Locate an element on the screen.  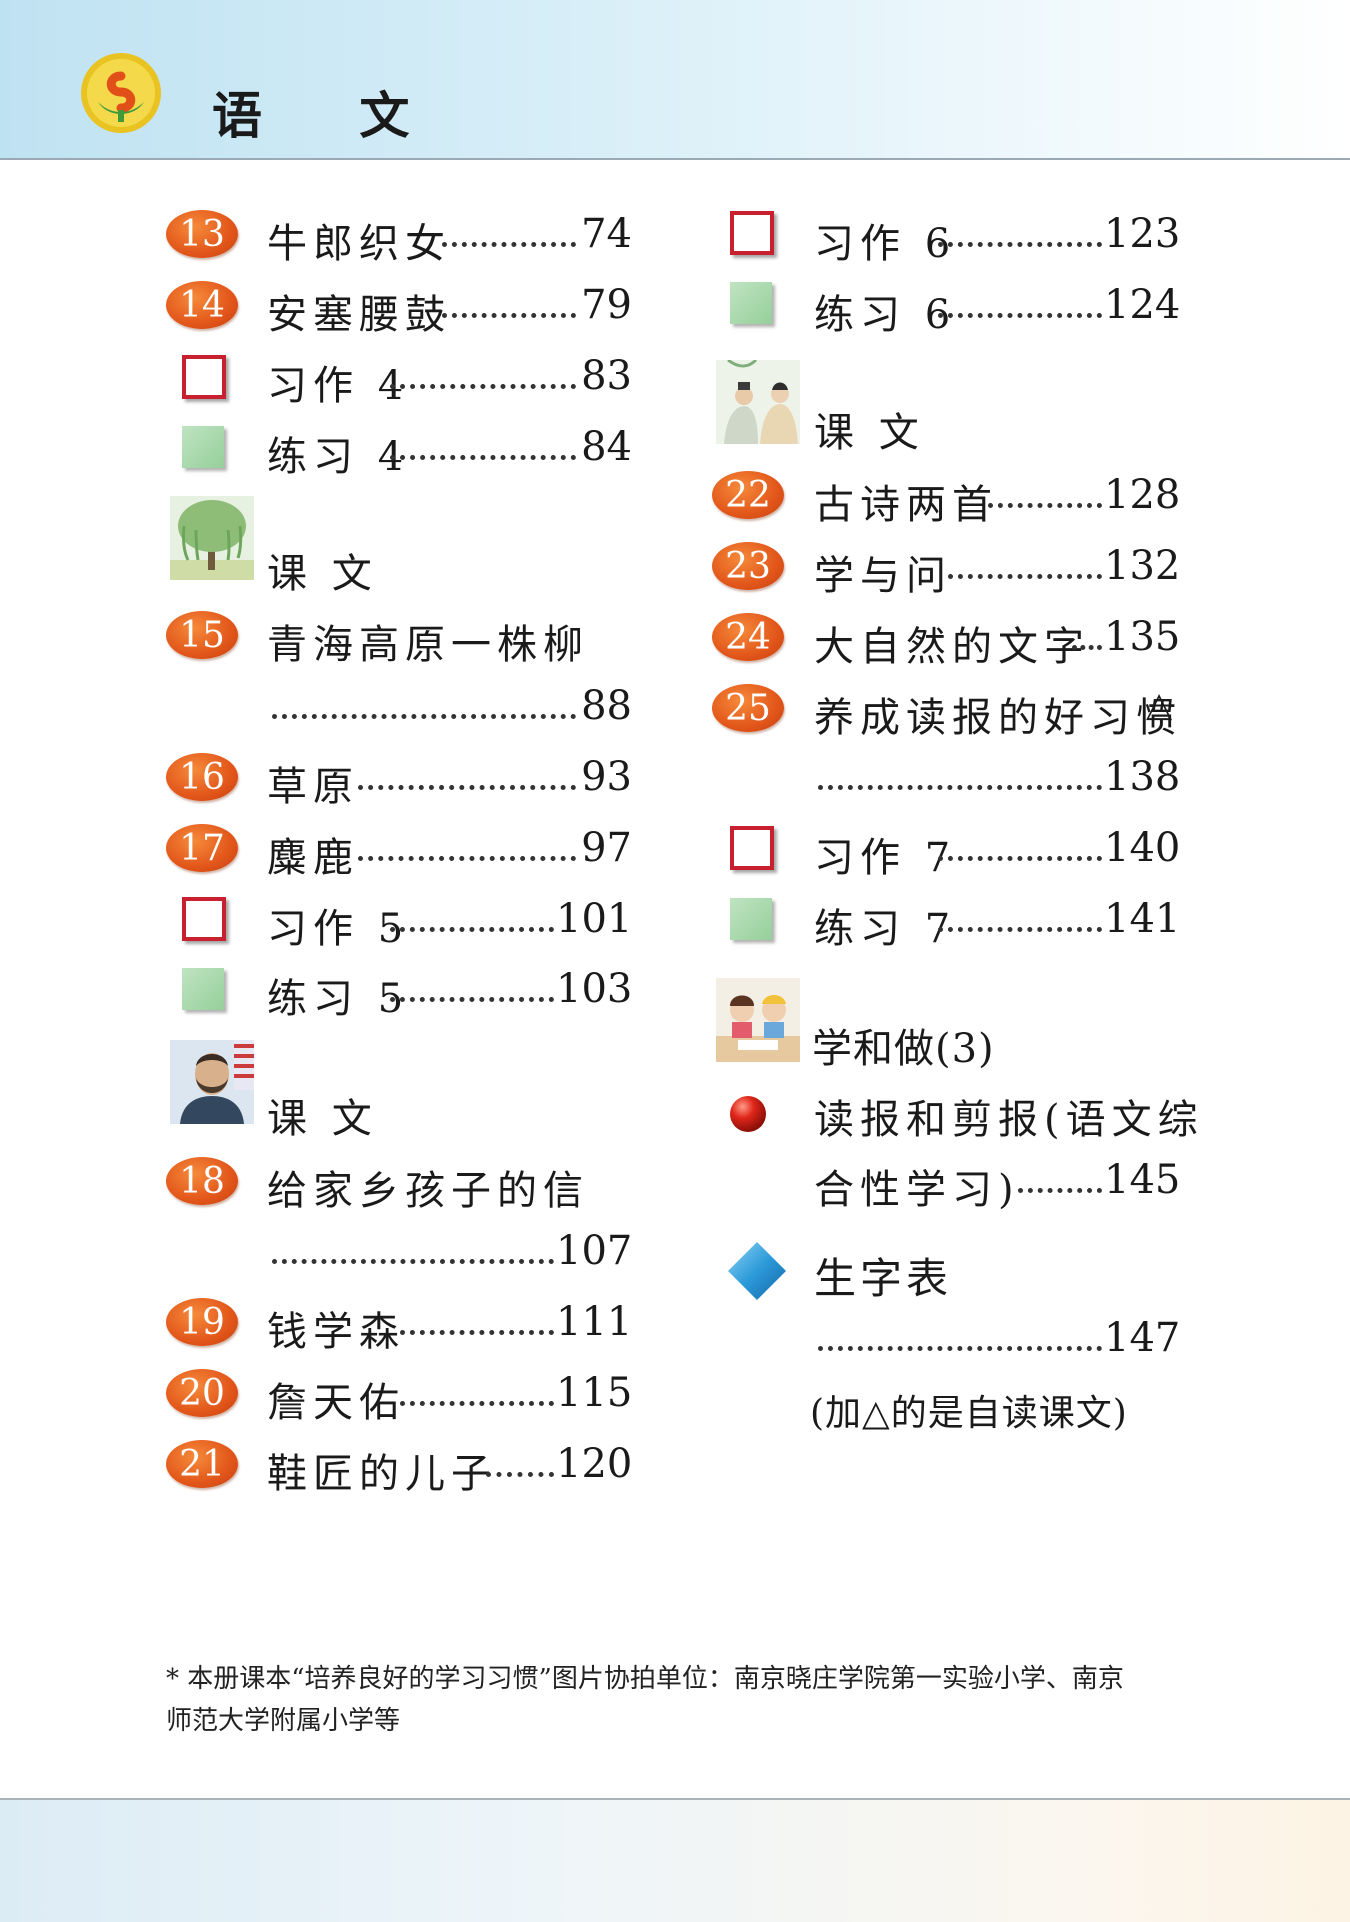
page-number: 84 is located at coordinates (606, 447).